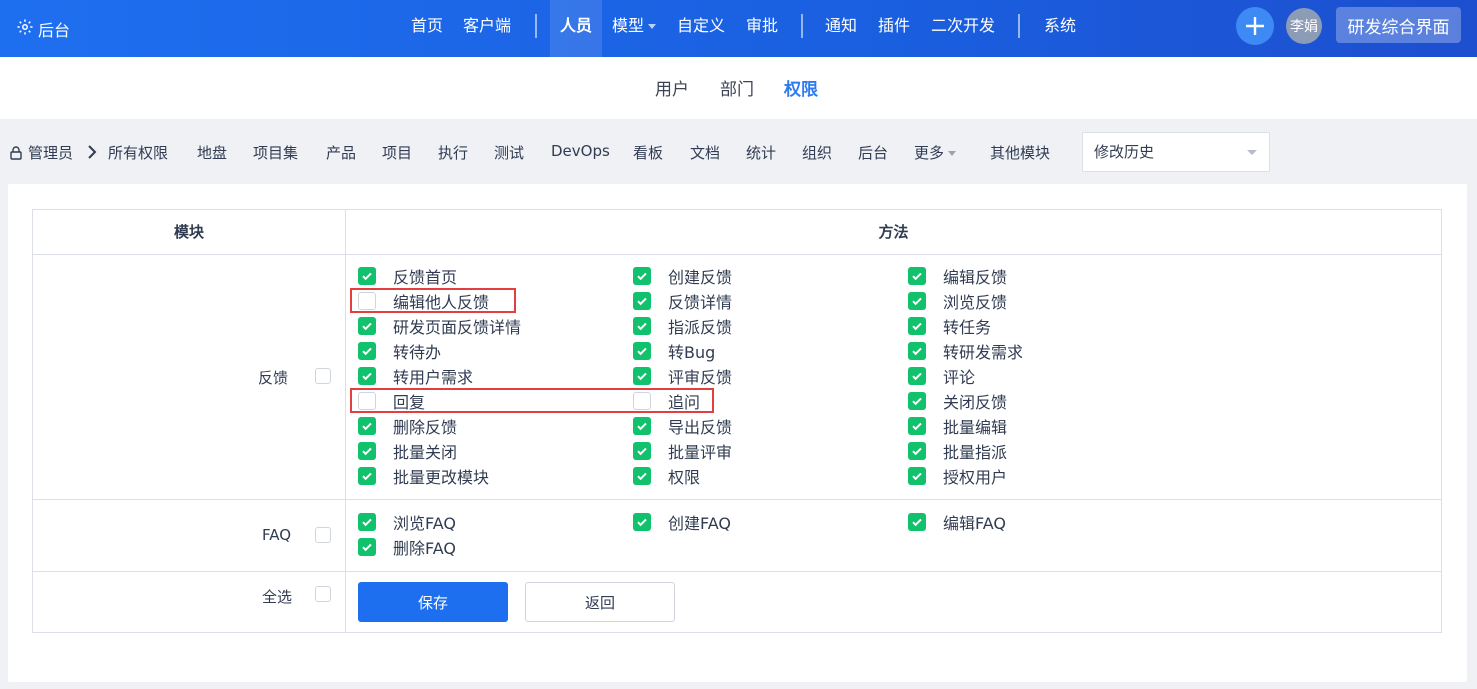 Image resolution: width=1477 pixels, height=689 pixels. Describe the element at coordinates (397, 152) in the screenshot. I see `module-project: 项目` at that location.